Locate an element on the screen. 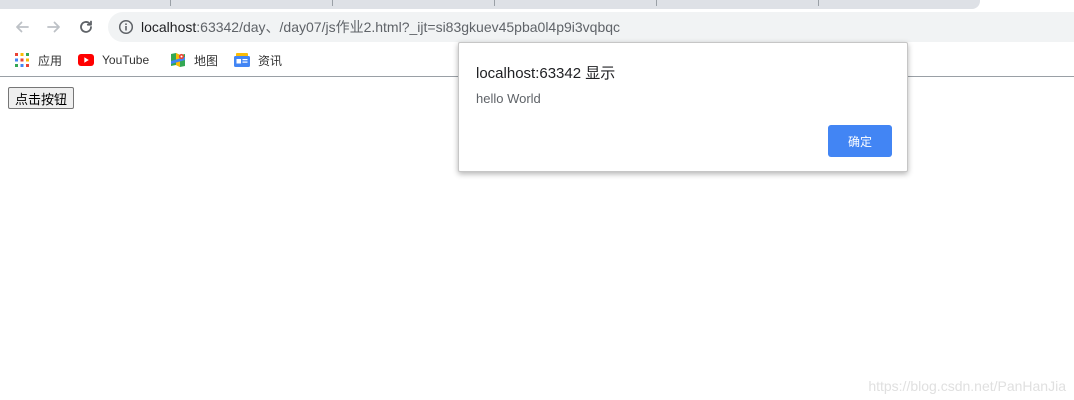 The height and width of the screenshot is (400, 1074). alert-dialog: localhost:63342 显示 hello World 确定 is located at coordinates (683, 107).